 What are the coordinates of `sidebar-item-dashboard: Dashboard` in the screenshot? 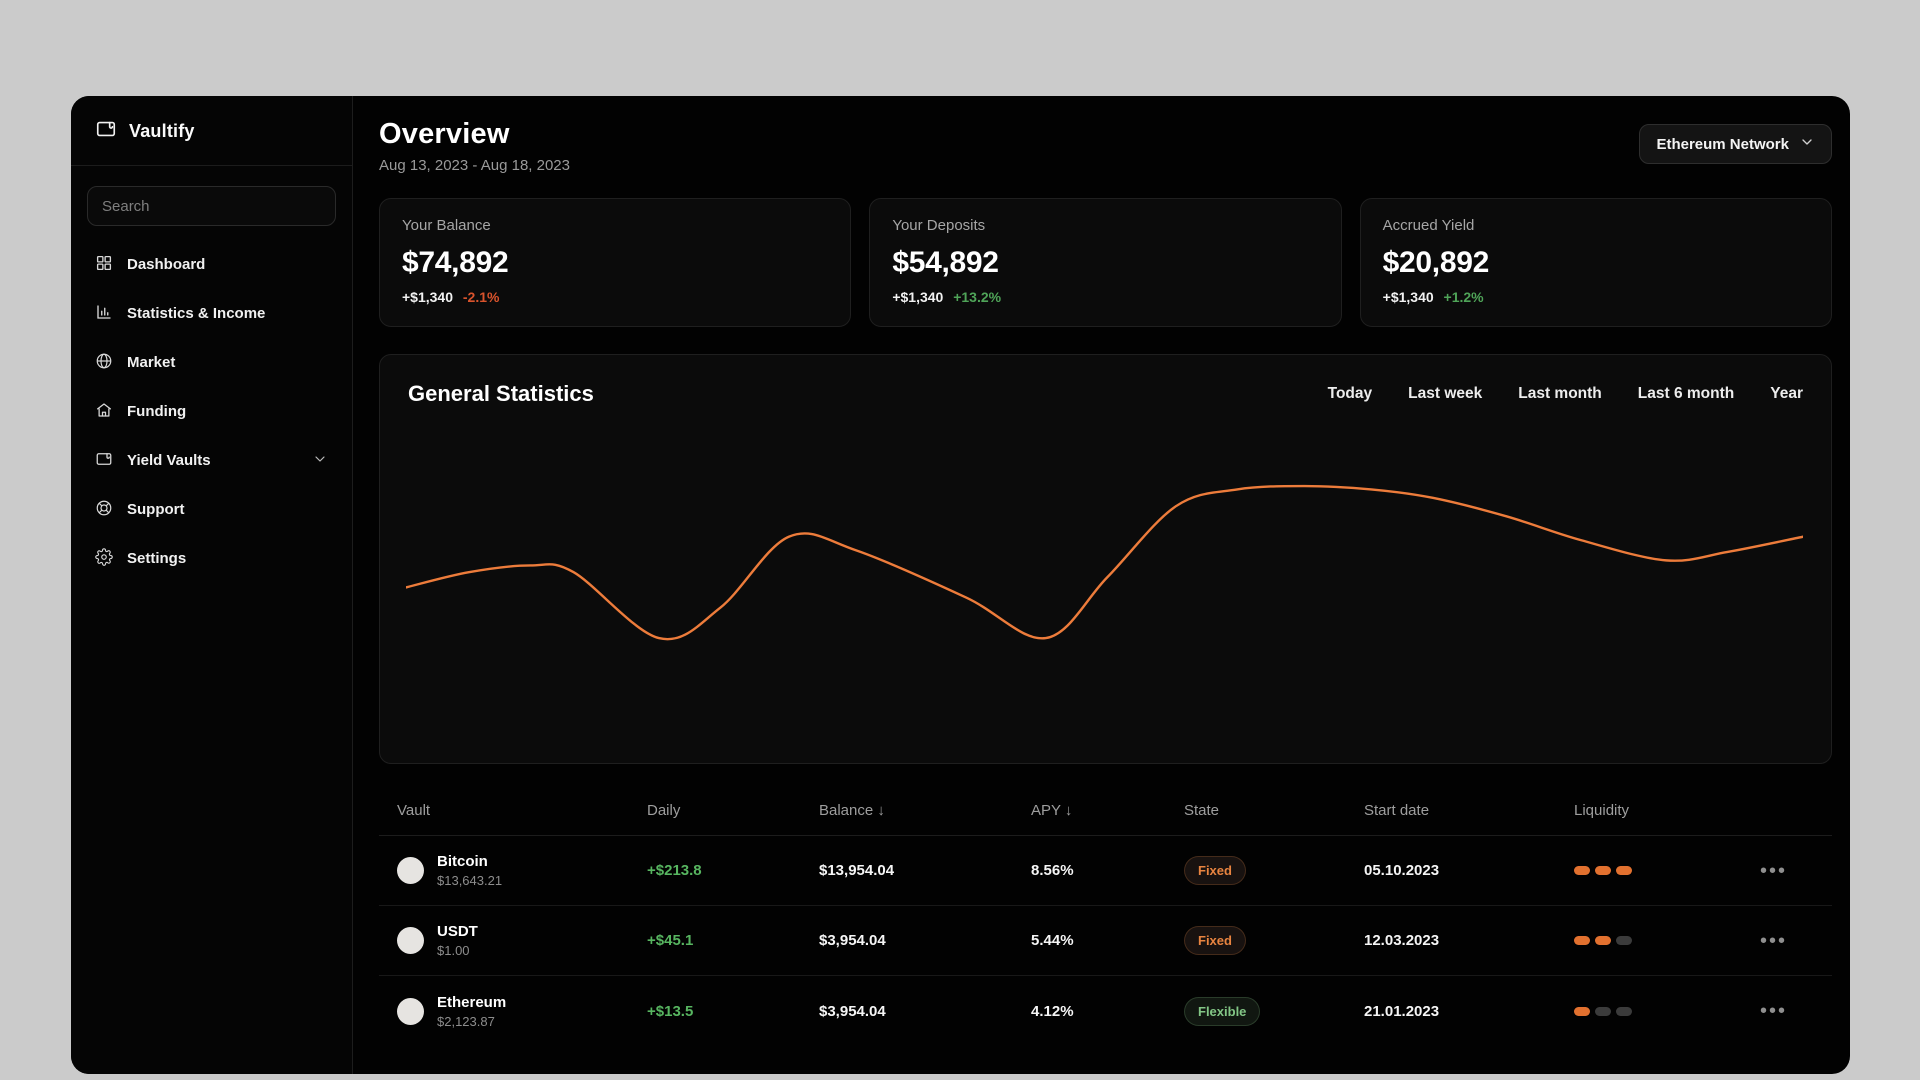 It's located at (211, 264).